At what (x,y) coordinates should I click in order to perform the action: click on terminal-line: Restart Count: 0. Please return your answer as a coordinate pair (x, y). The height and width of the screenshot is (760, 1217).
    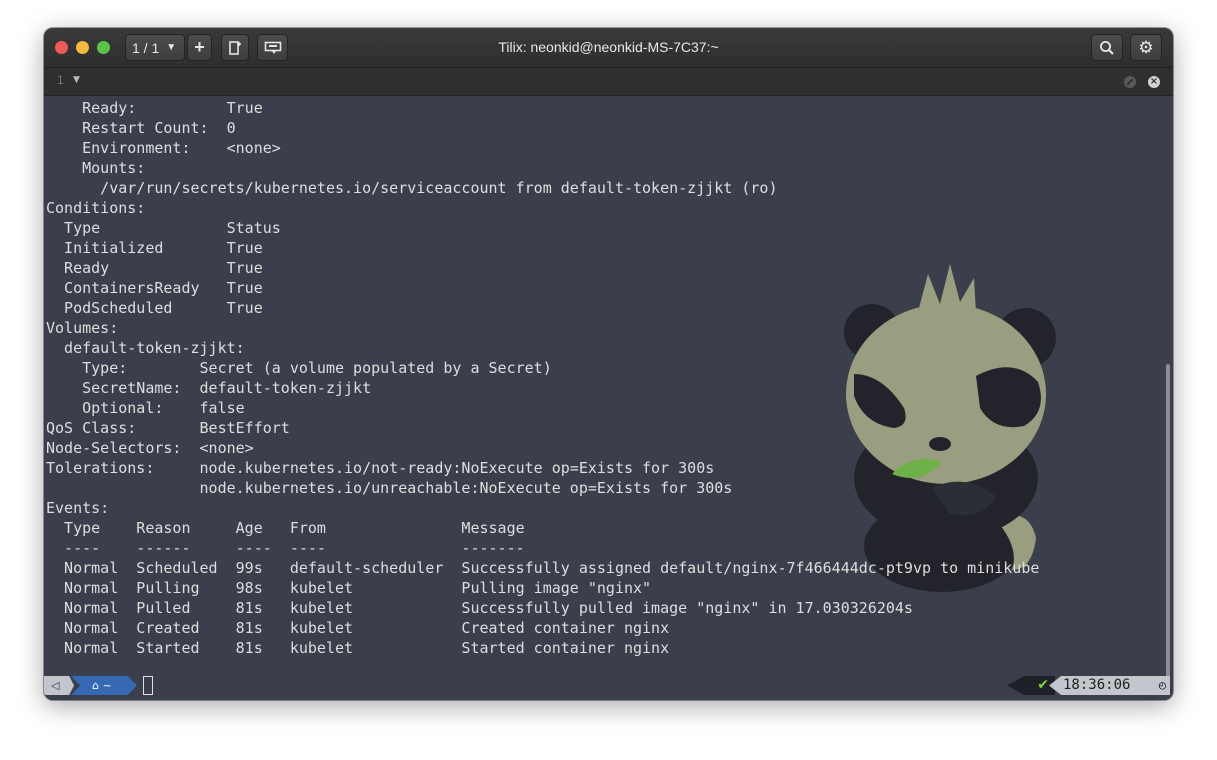
    Looking at the image, I should click on (141, 128).